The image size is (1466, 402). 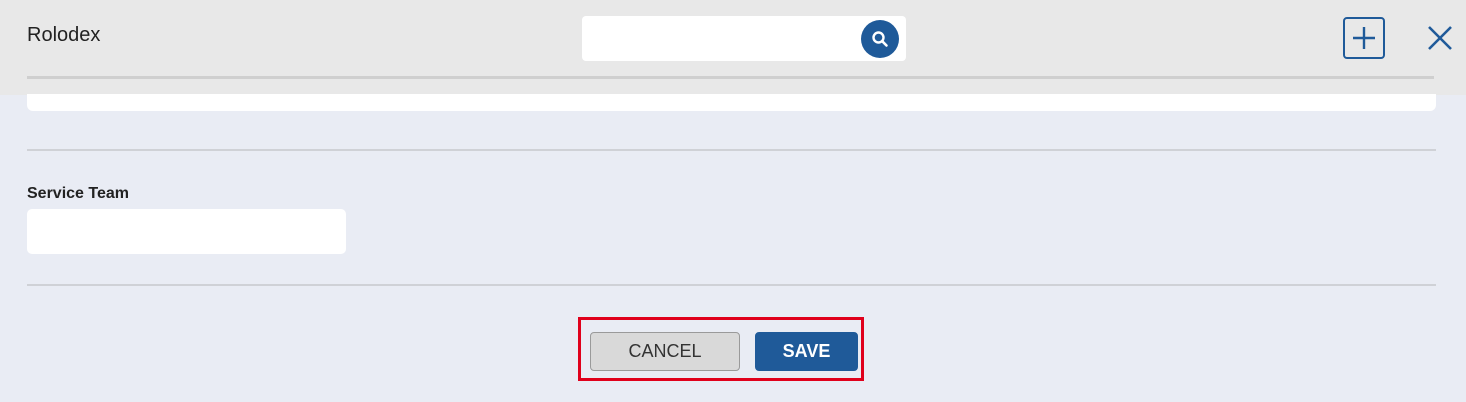 I want to click on search-icon, so click(x=880, y=39).